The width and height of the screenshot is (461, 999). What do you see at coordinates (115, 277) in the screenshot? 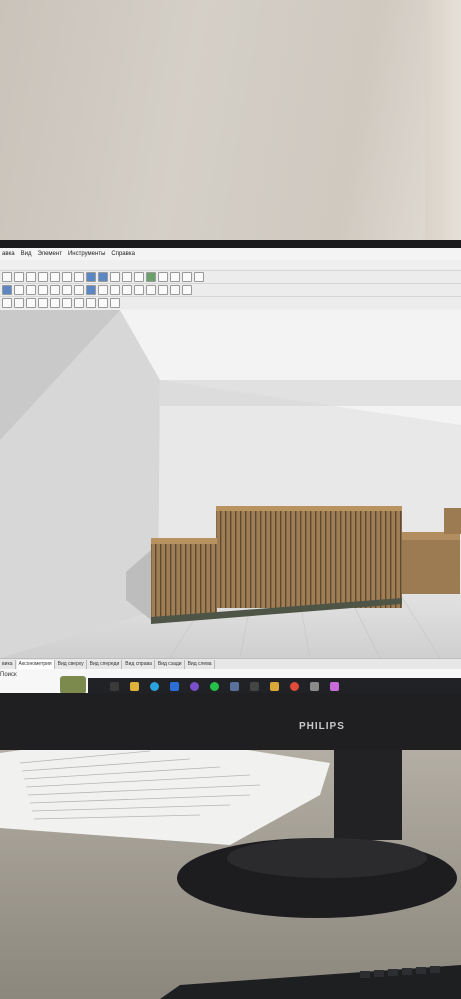
I see `select-icon` at bounding box center [115, 277].